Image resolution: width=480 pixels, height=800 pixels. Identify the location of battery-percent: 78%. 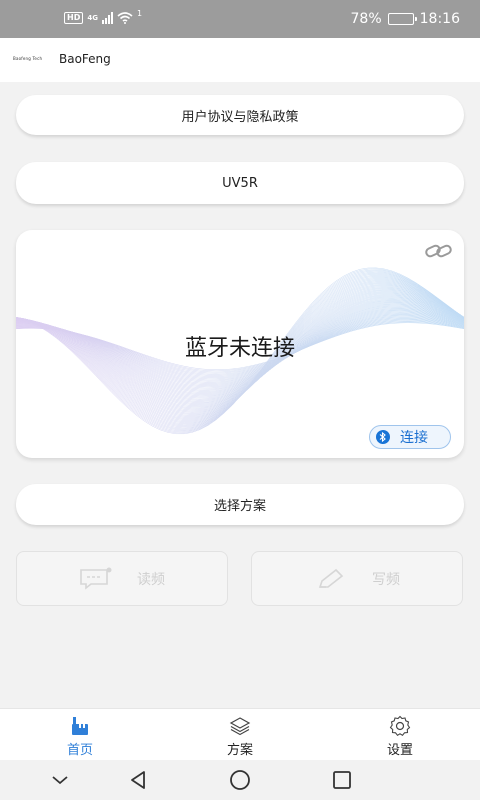
(366, 19).